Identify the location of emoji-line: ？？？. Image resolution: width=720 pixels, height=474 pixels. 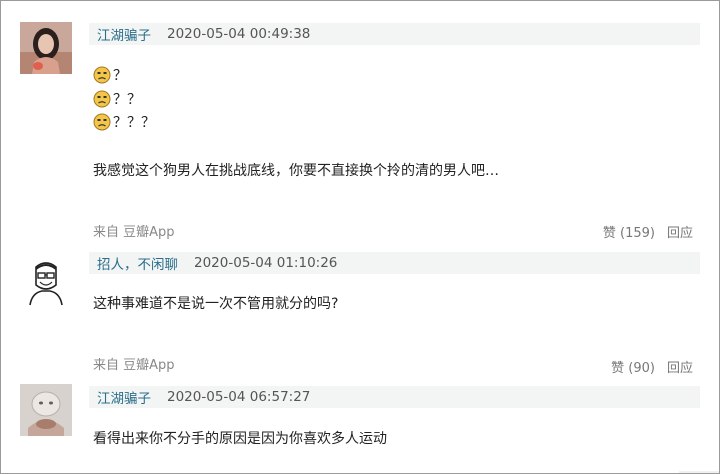
(124, 122).